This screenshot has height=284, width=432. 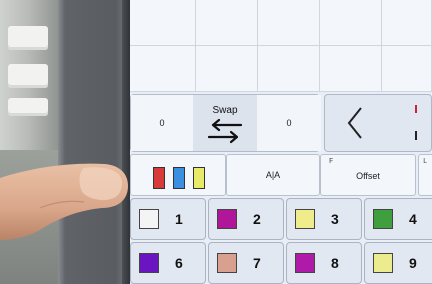 What do you see at coordinates (225, 110) in the screenshot?
I see `swap-label: Swap` at bounding box center [225, 110].